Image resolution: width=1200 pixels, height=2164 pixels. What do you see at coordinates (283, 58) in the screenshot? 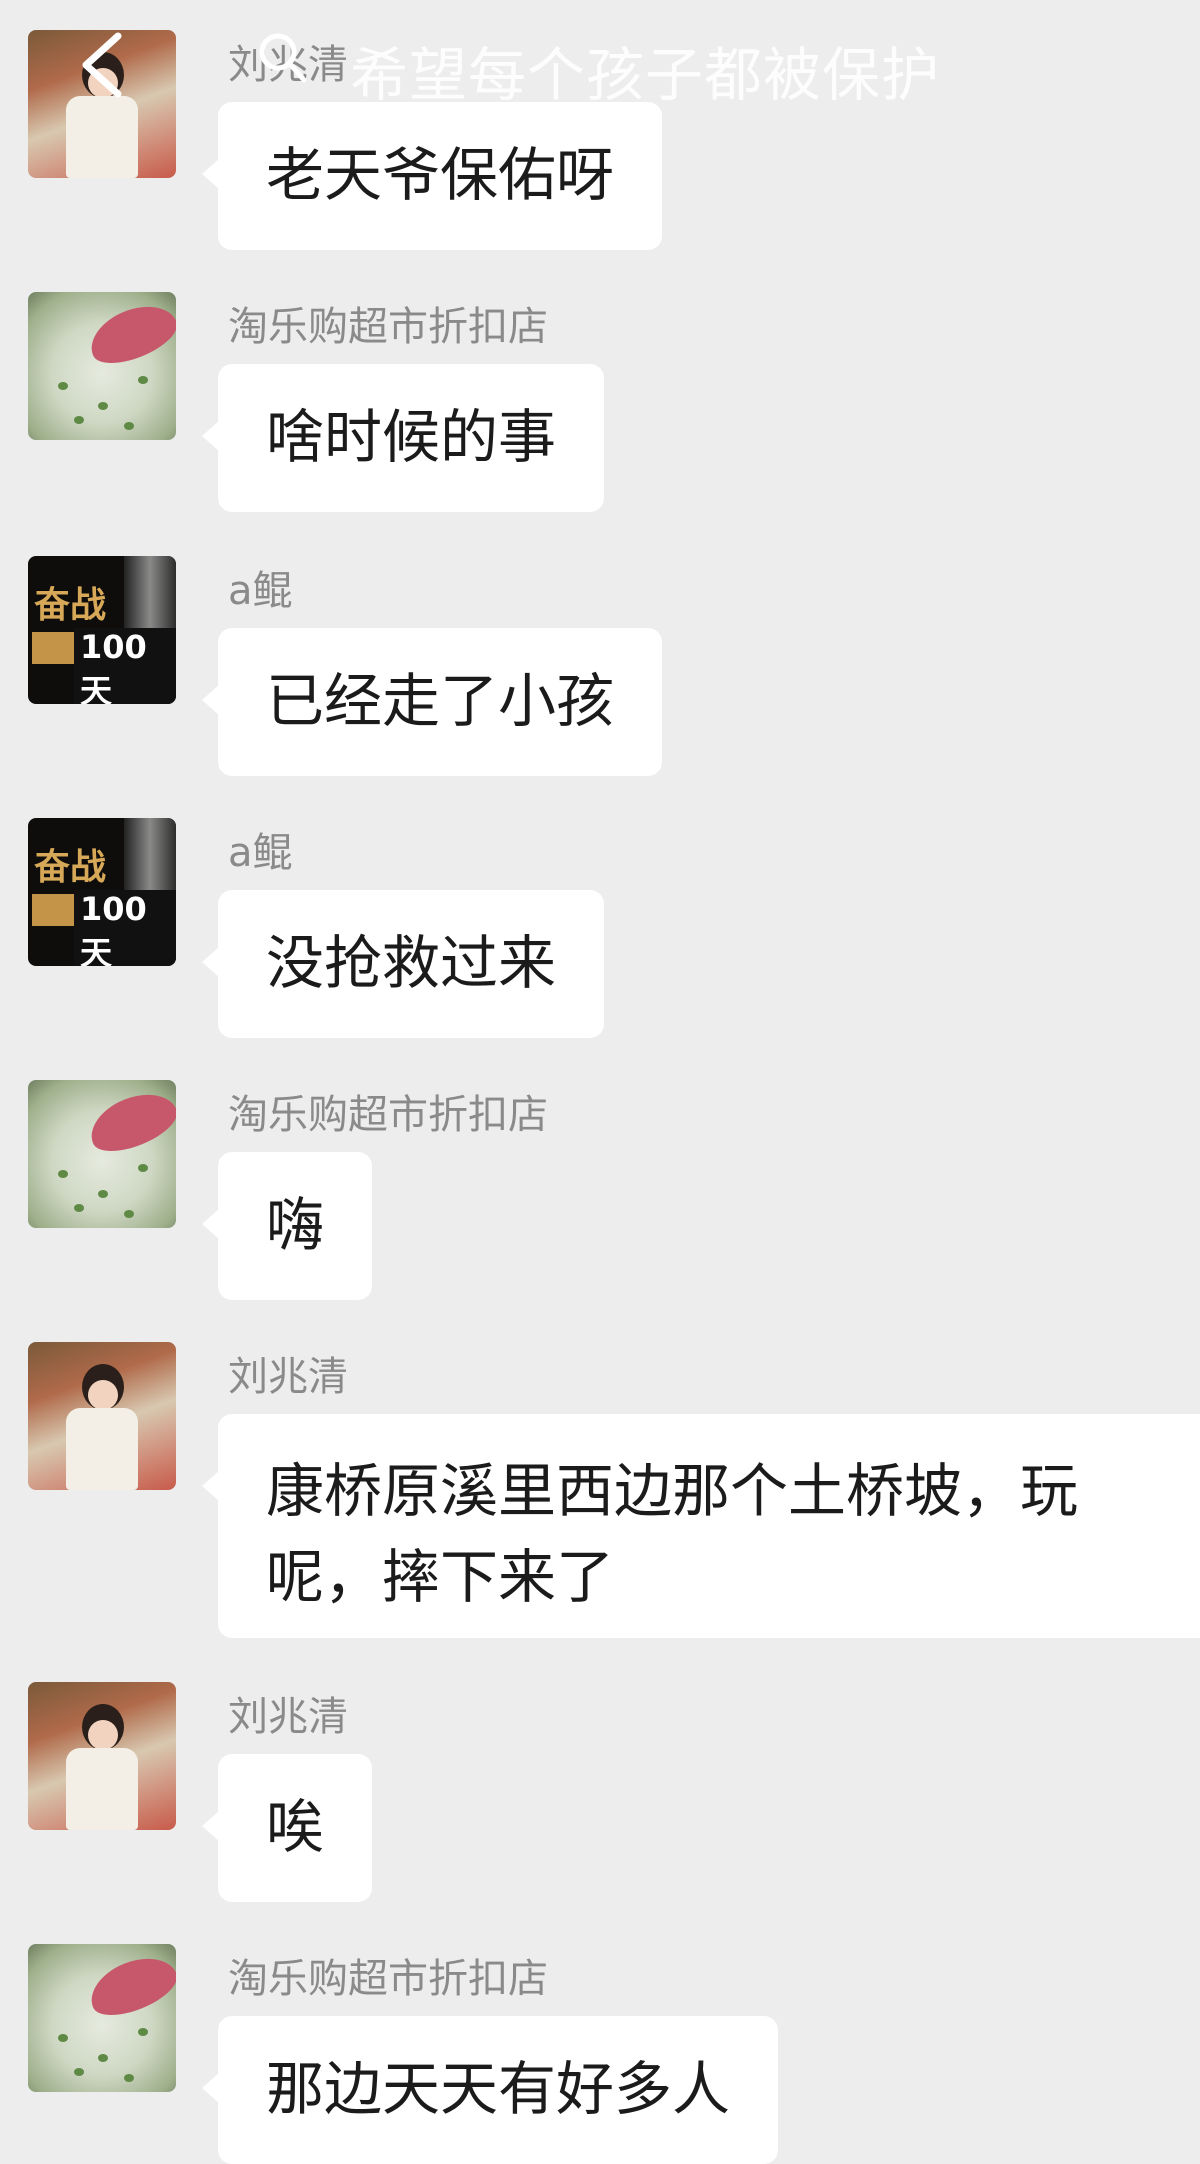
I see `search-icon` at bounding box center [283, 58].